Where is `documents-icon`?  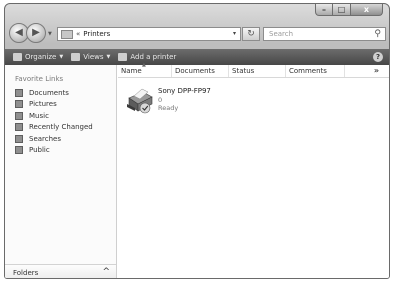 documents-icon is located at coordinates (19, 92).